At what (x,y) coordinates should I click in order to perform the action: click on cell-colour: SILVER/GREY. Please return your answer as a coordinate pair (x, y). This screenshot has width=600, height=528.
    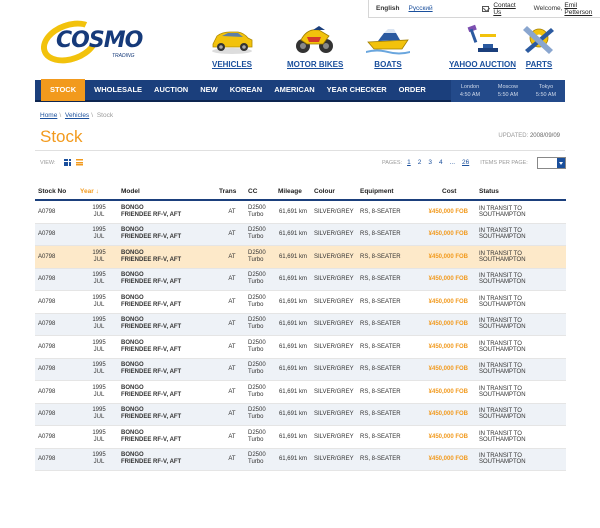
    Looking at the image, I should click on (334, 279).